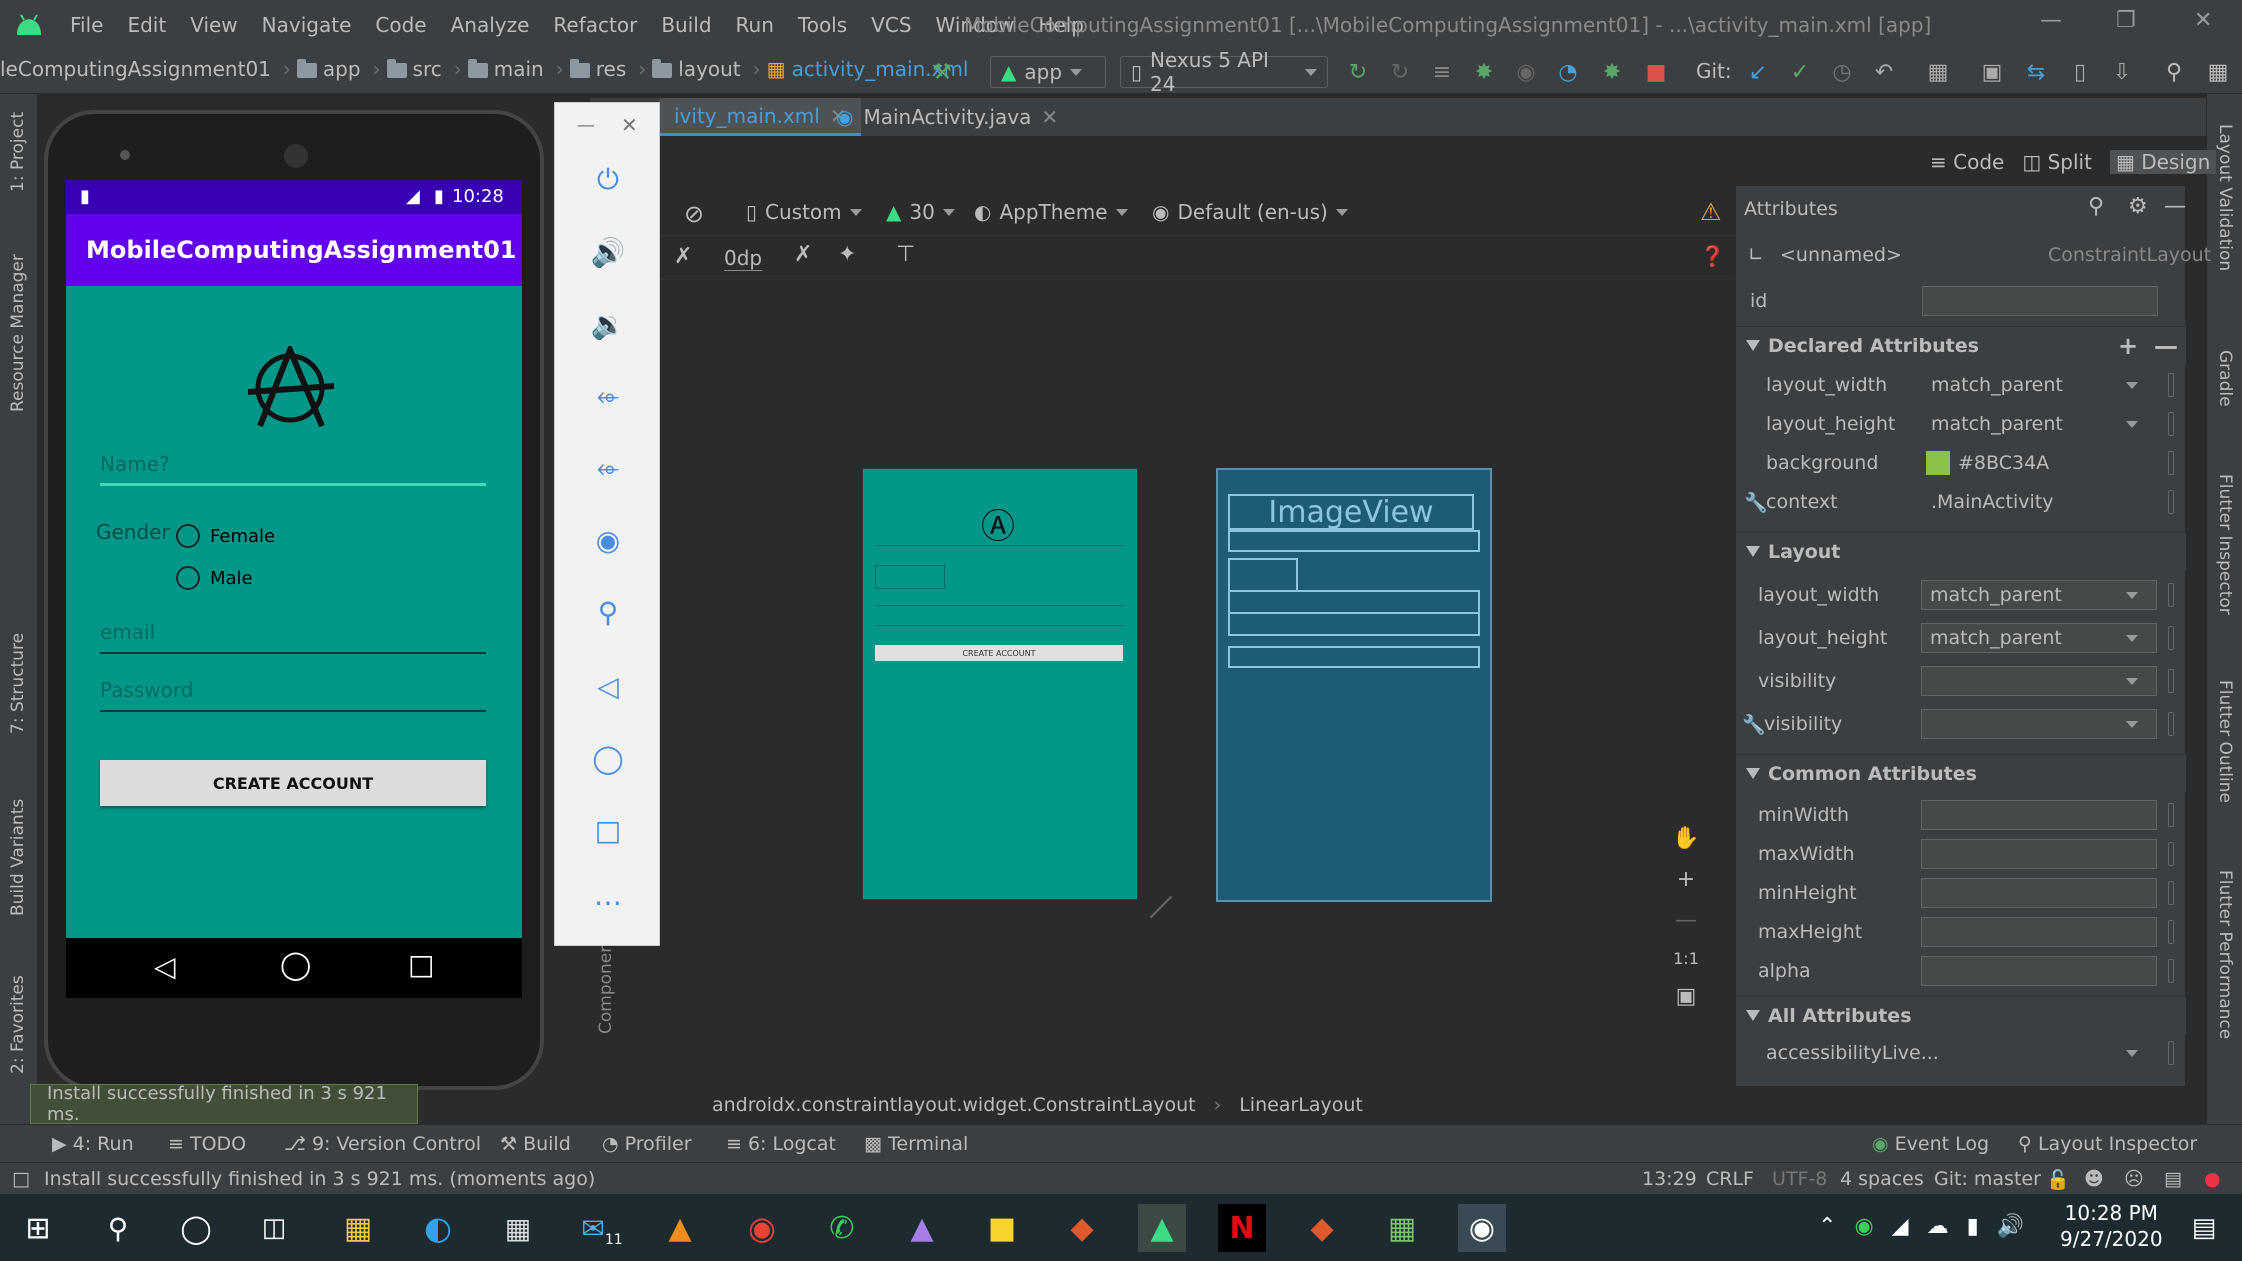 This screenshot has width=2242, height=1261. Describe the element at coordinates (2039, 893) in the screenshot. I see `minheight-field` at that location.